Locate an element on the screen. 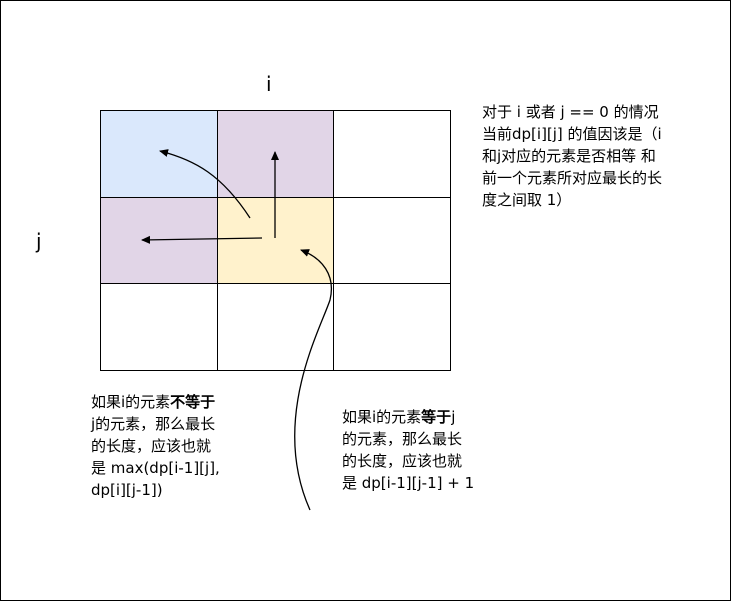 The width and height of the screenshot is (731, 601). note-not-equal-part1: 如果i的元素 is located at coordinates (131, 402).